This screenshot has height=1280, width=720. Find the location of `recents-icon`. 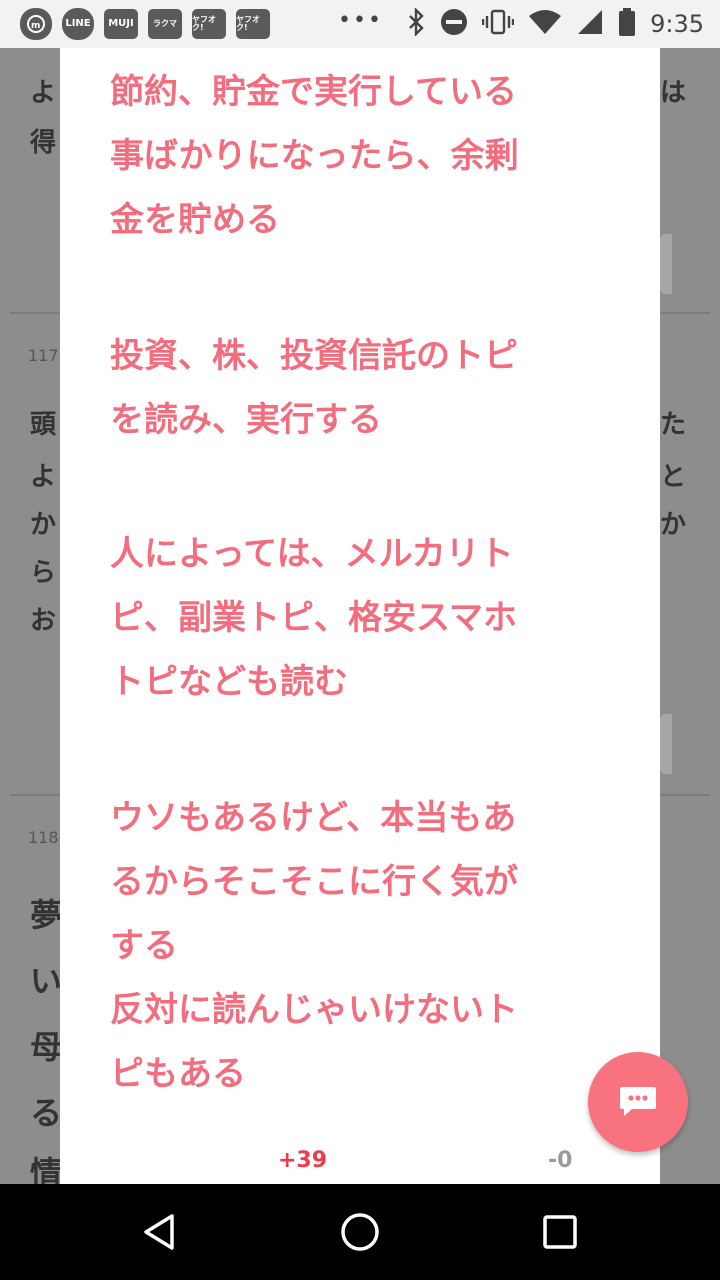

recents-icon is located at coordinates (560, 1232).